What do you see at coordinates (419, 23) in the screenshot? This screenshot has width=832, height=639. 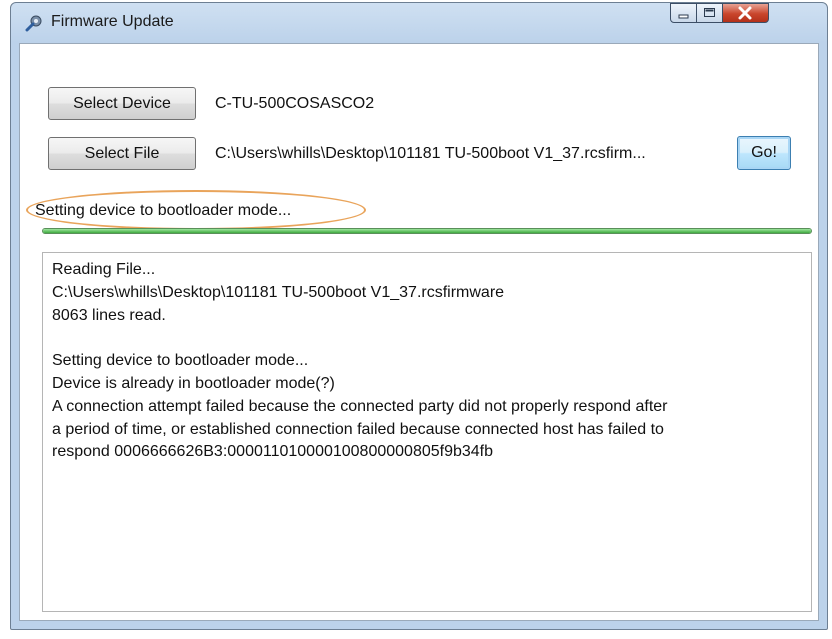 I see `title-bar: Firmware Update` at bounding box center [419, 23].